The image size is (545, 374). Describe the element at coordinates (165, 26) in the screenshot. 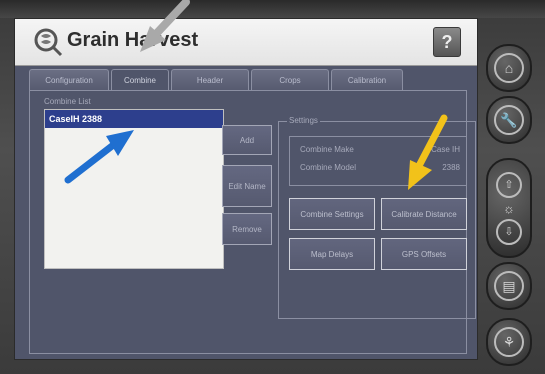

I see `gray-arrow-icon` at that location.